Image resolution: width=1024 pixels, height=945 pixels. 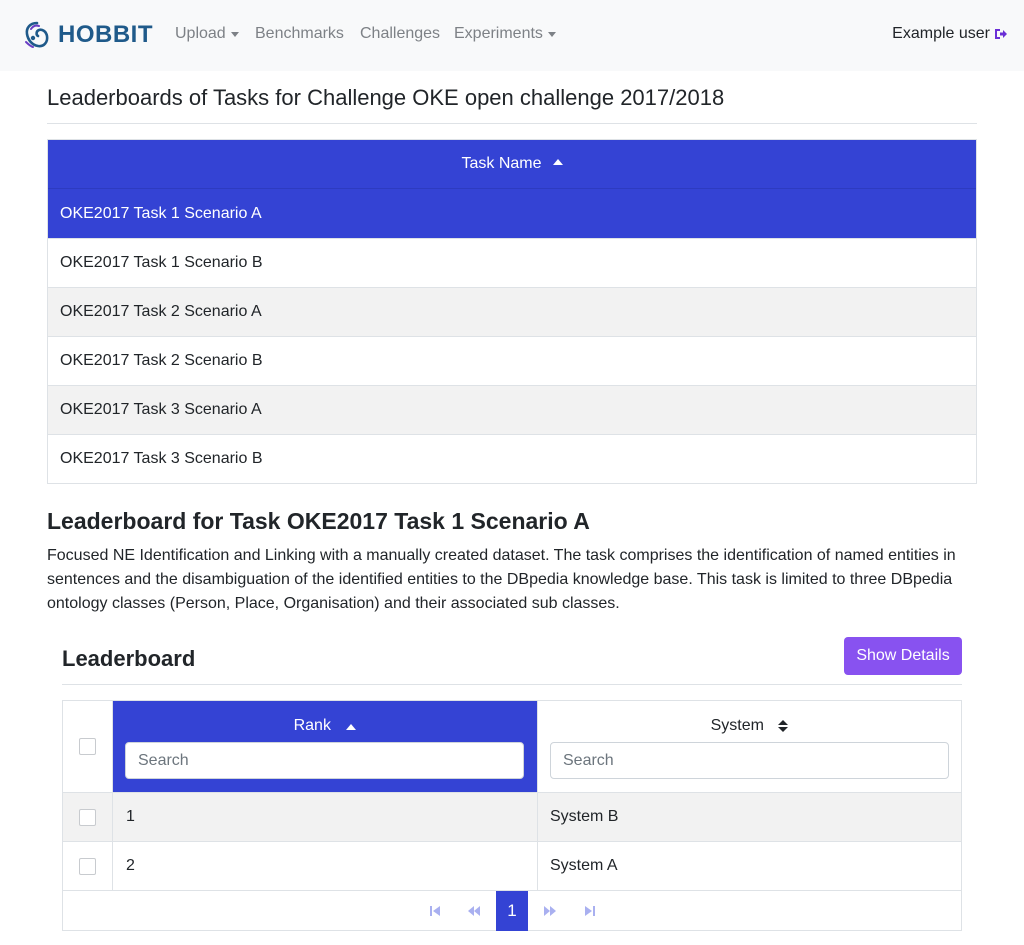 What do you see at coordinates (161, 213) in the screenshot?
I see `task-row-label: OKE2017 Task 1 Scenario A` at bounding box center [161, 213].